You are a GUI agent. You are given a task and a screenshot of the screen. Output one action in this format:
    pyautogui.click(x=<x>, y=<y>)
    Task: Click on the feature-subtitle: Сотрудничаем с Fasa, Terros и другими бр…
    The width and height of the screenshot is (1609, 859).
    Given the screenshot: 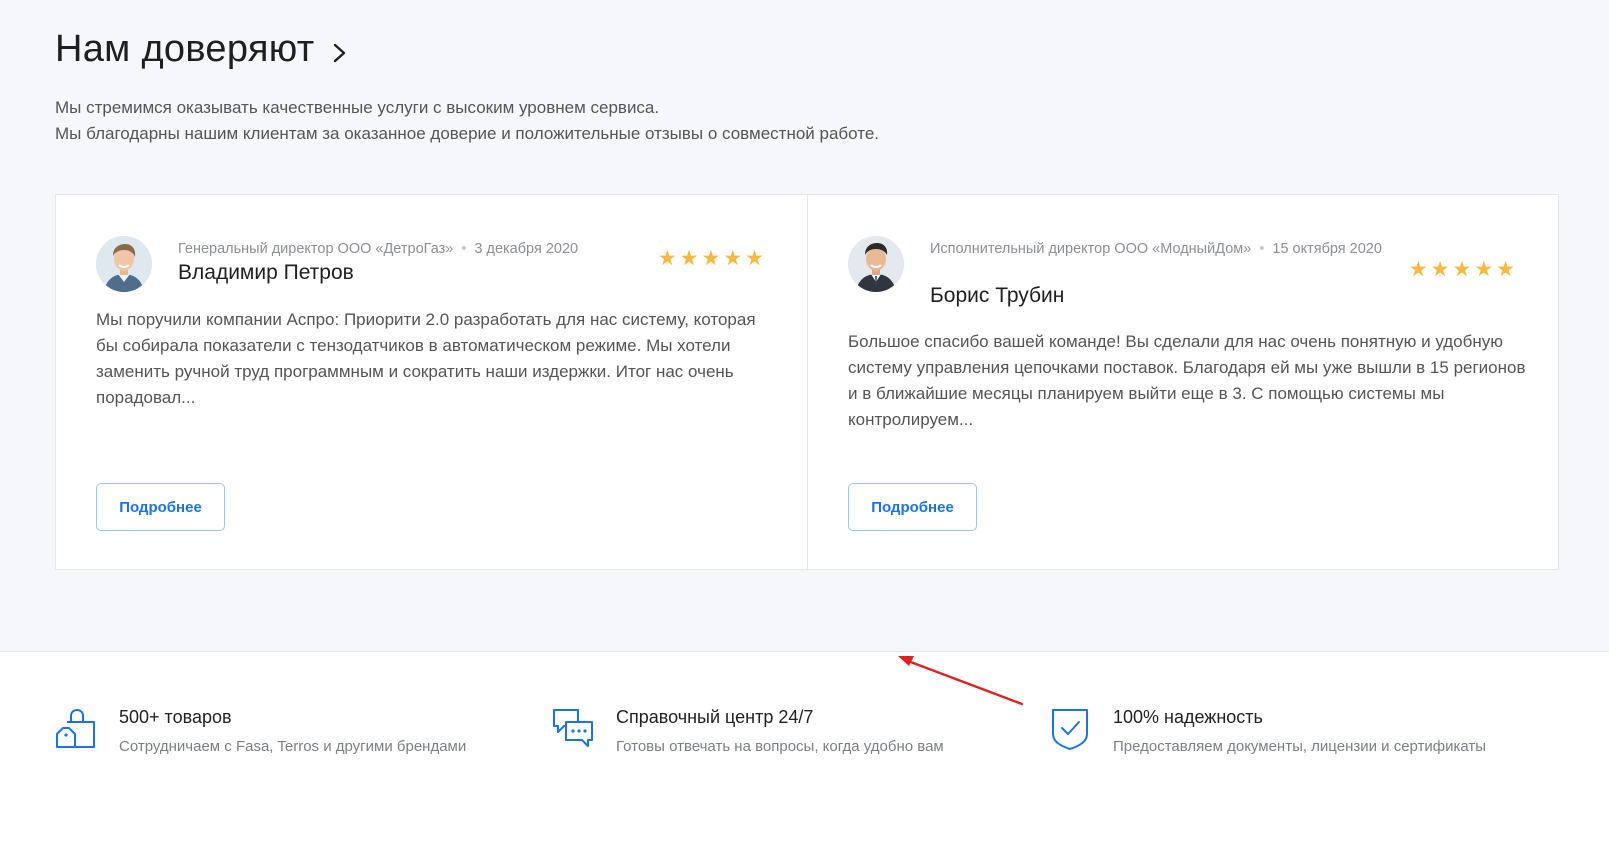 What is the action you would take?
    pyautogui.click(x=293, y=746)
    